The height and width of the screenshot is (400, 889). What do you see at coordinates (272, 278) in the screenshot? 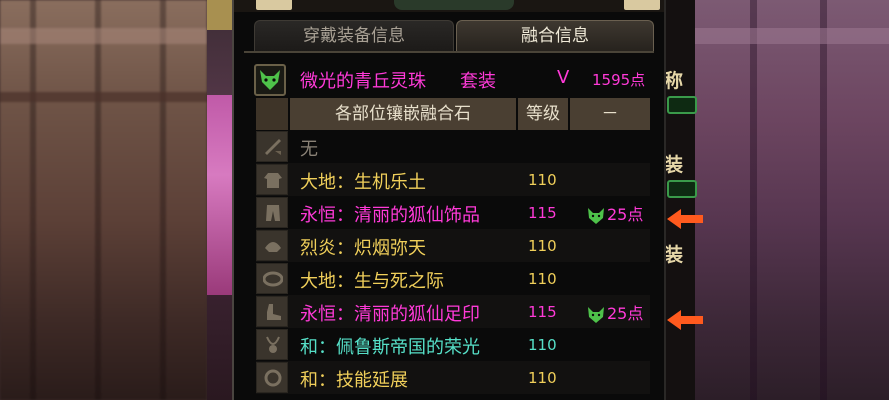
I see `belt-icon` at bounding box center [272, 278].